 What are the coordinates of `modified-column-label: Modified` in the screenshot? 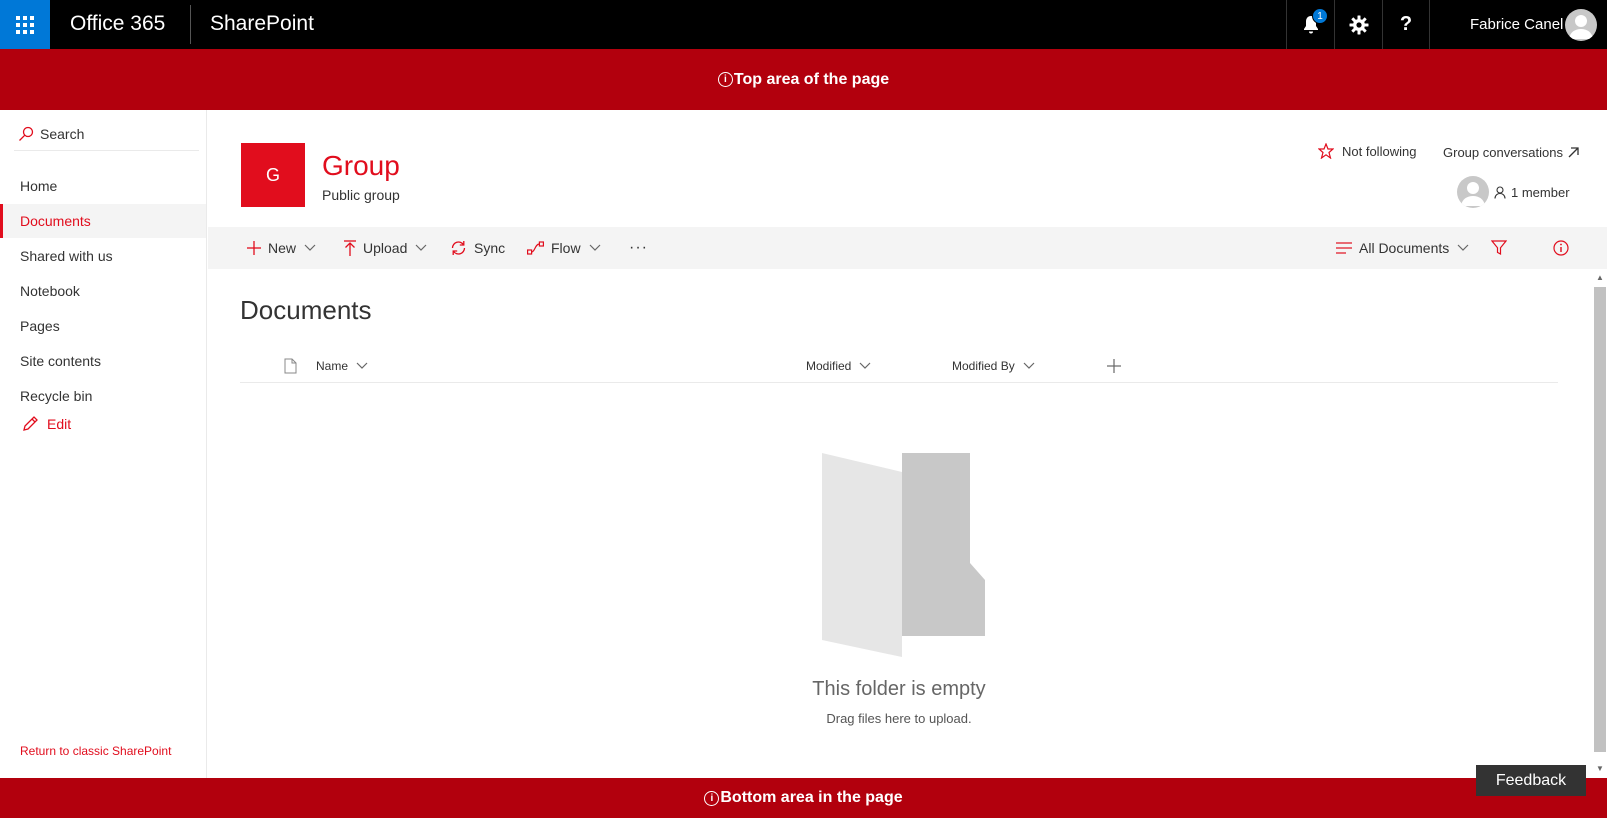 It's located at (829, 366).